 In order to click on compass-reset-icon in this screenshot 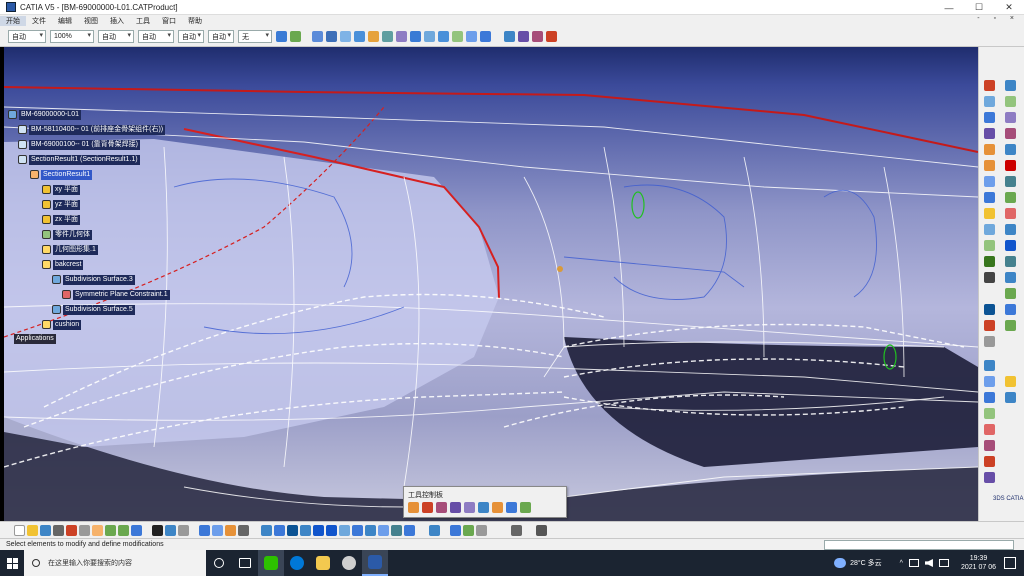, I will do `click(468, 530)`.